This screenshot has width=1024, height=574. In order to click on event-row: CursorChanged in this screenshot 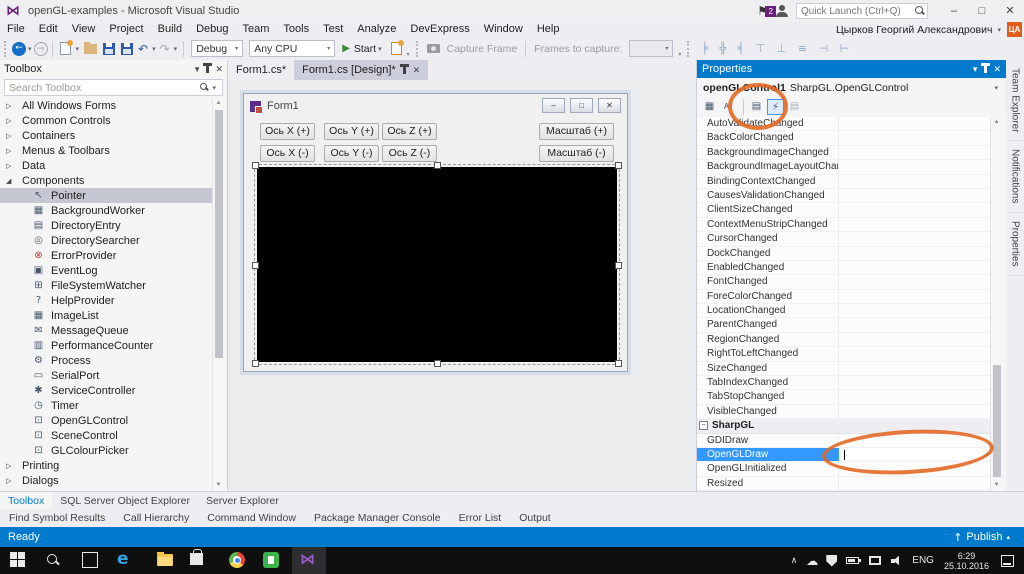, I will do `click(844, 239)`.